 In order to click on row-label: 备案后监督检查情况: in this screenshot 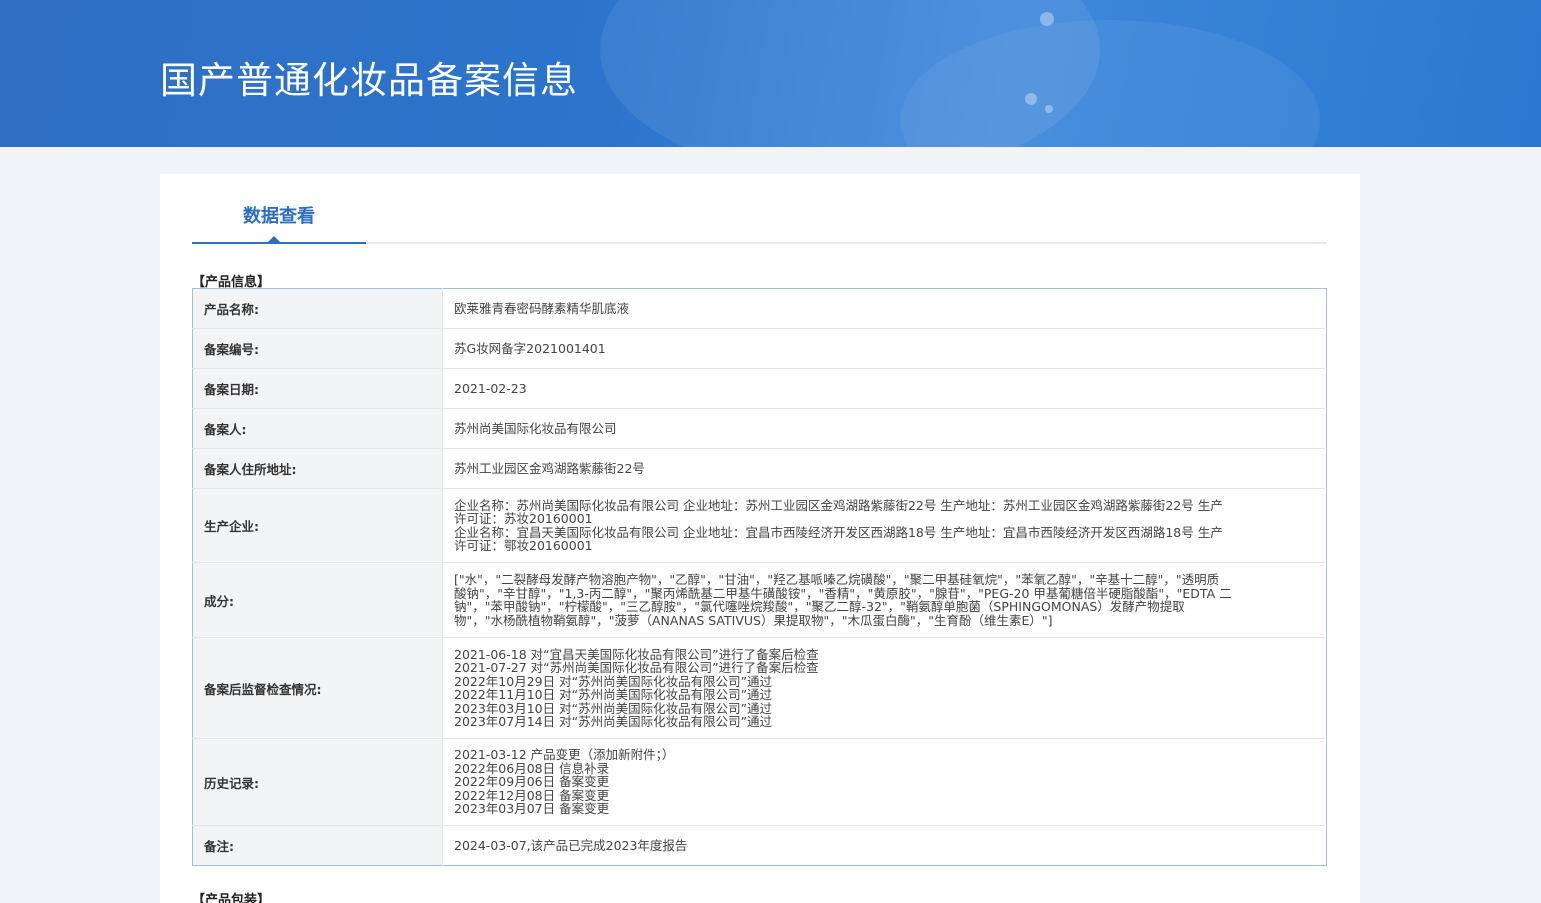, I will do `click(317, 688)`.